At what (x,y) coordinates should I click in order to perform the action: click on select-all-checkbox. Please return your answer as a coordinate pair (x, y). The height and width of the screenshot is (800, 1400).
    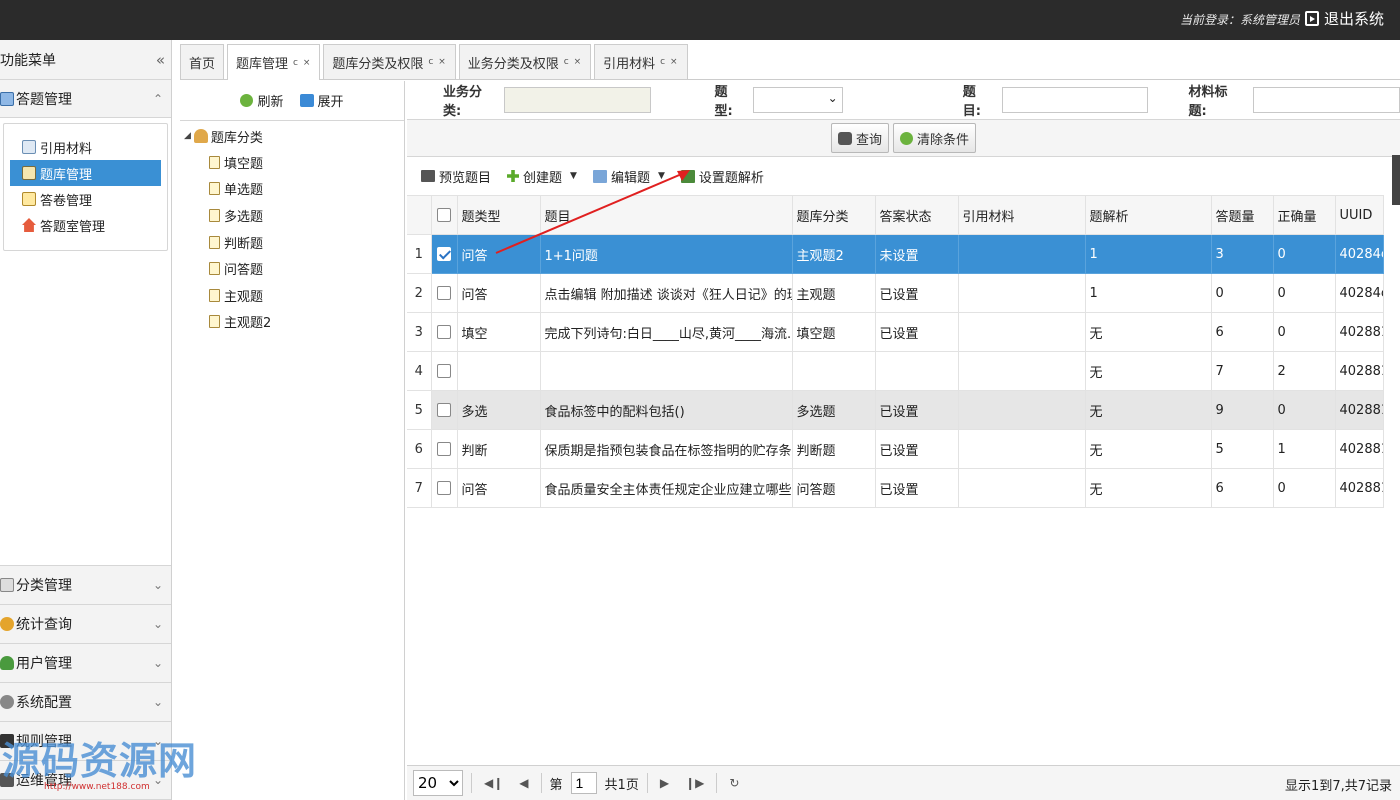
    Looking at the image, I should click on (444, 215).